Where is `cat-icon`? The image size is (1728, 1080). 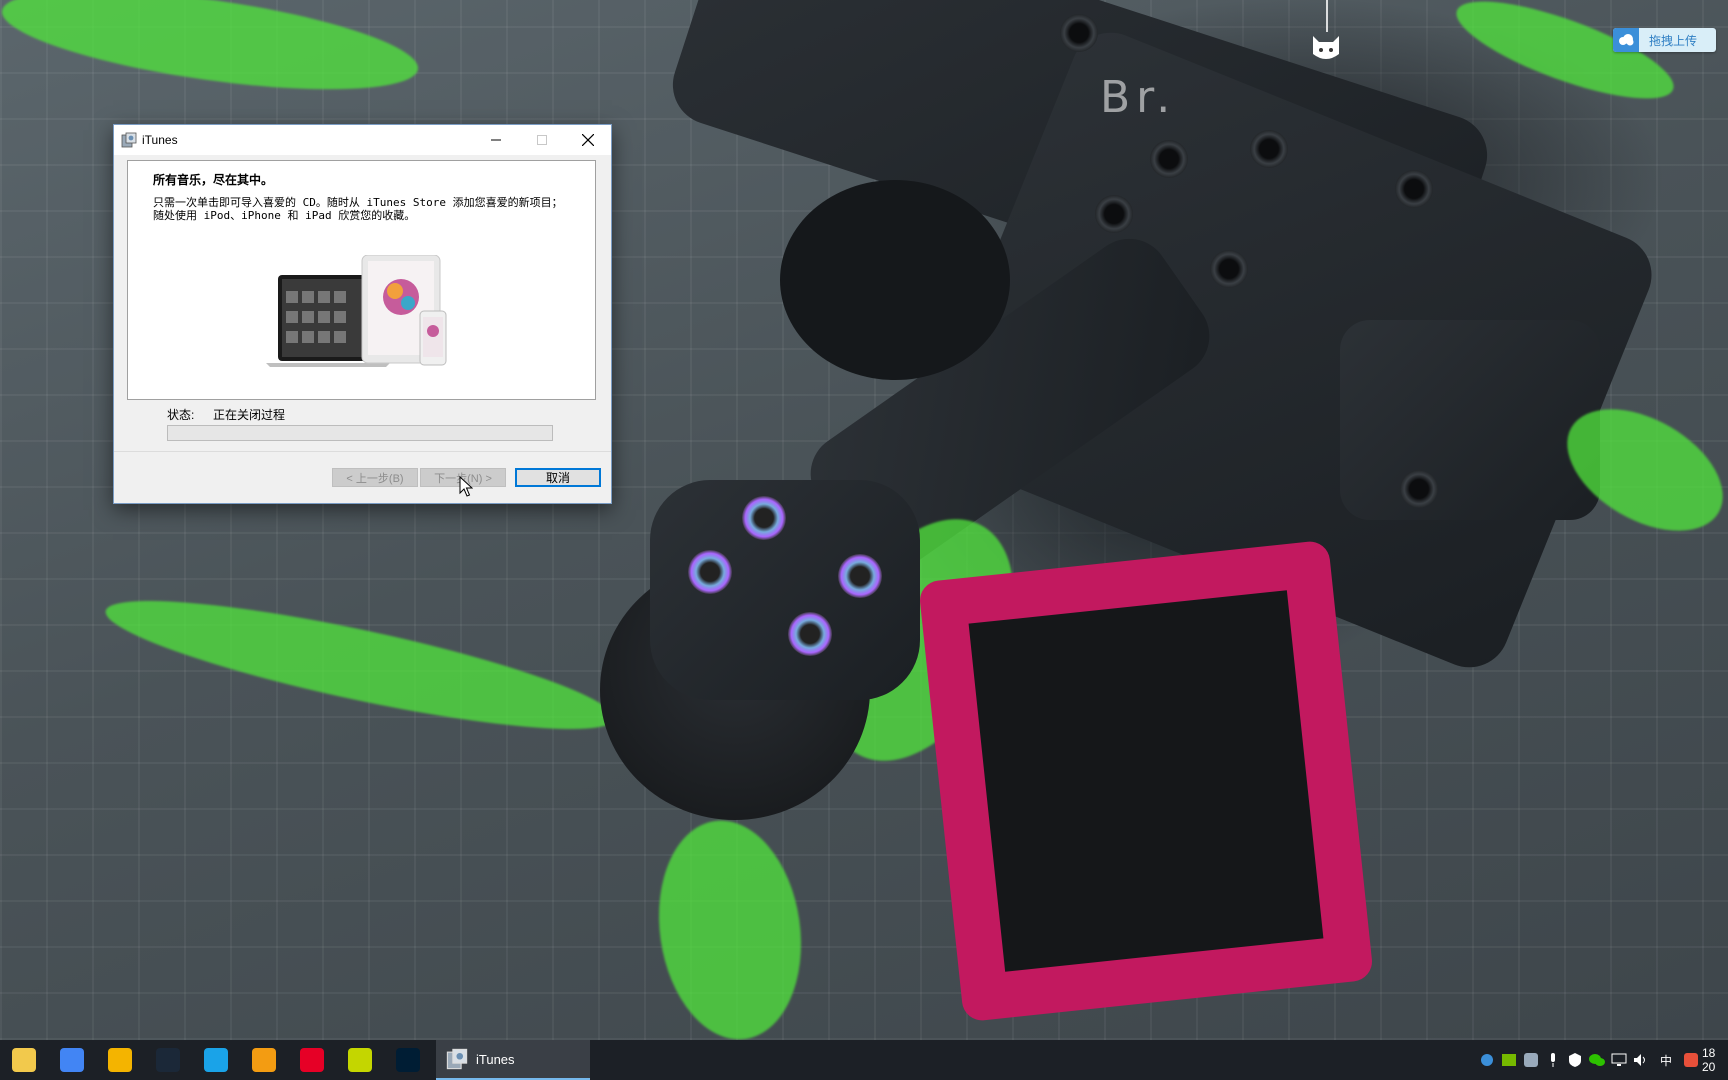
cat-icon is located at coordinates (1326, 47).